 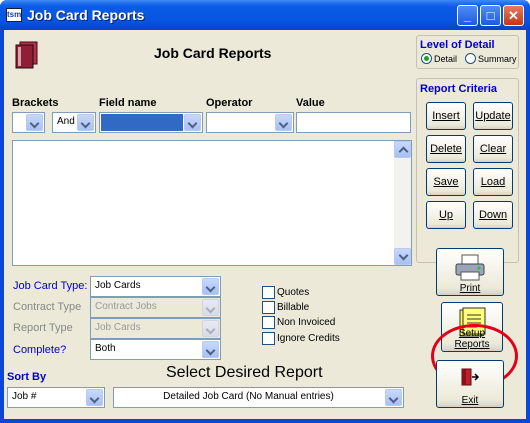 What do you see at coordinates (118, 285) in the screenshot?
I see `job-card-type-value: Job Cards` at bounding box center [118, 285].